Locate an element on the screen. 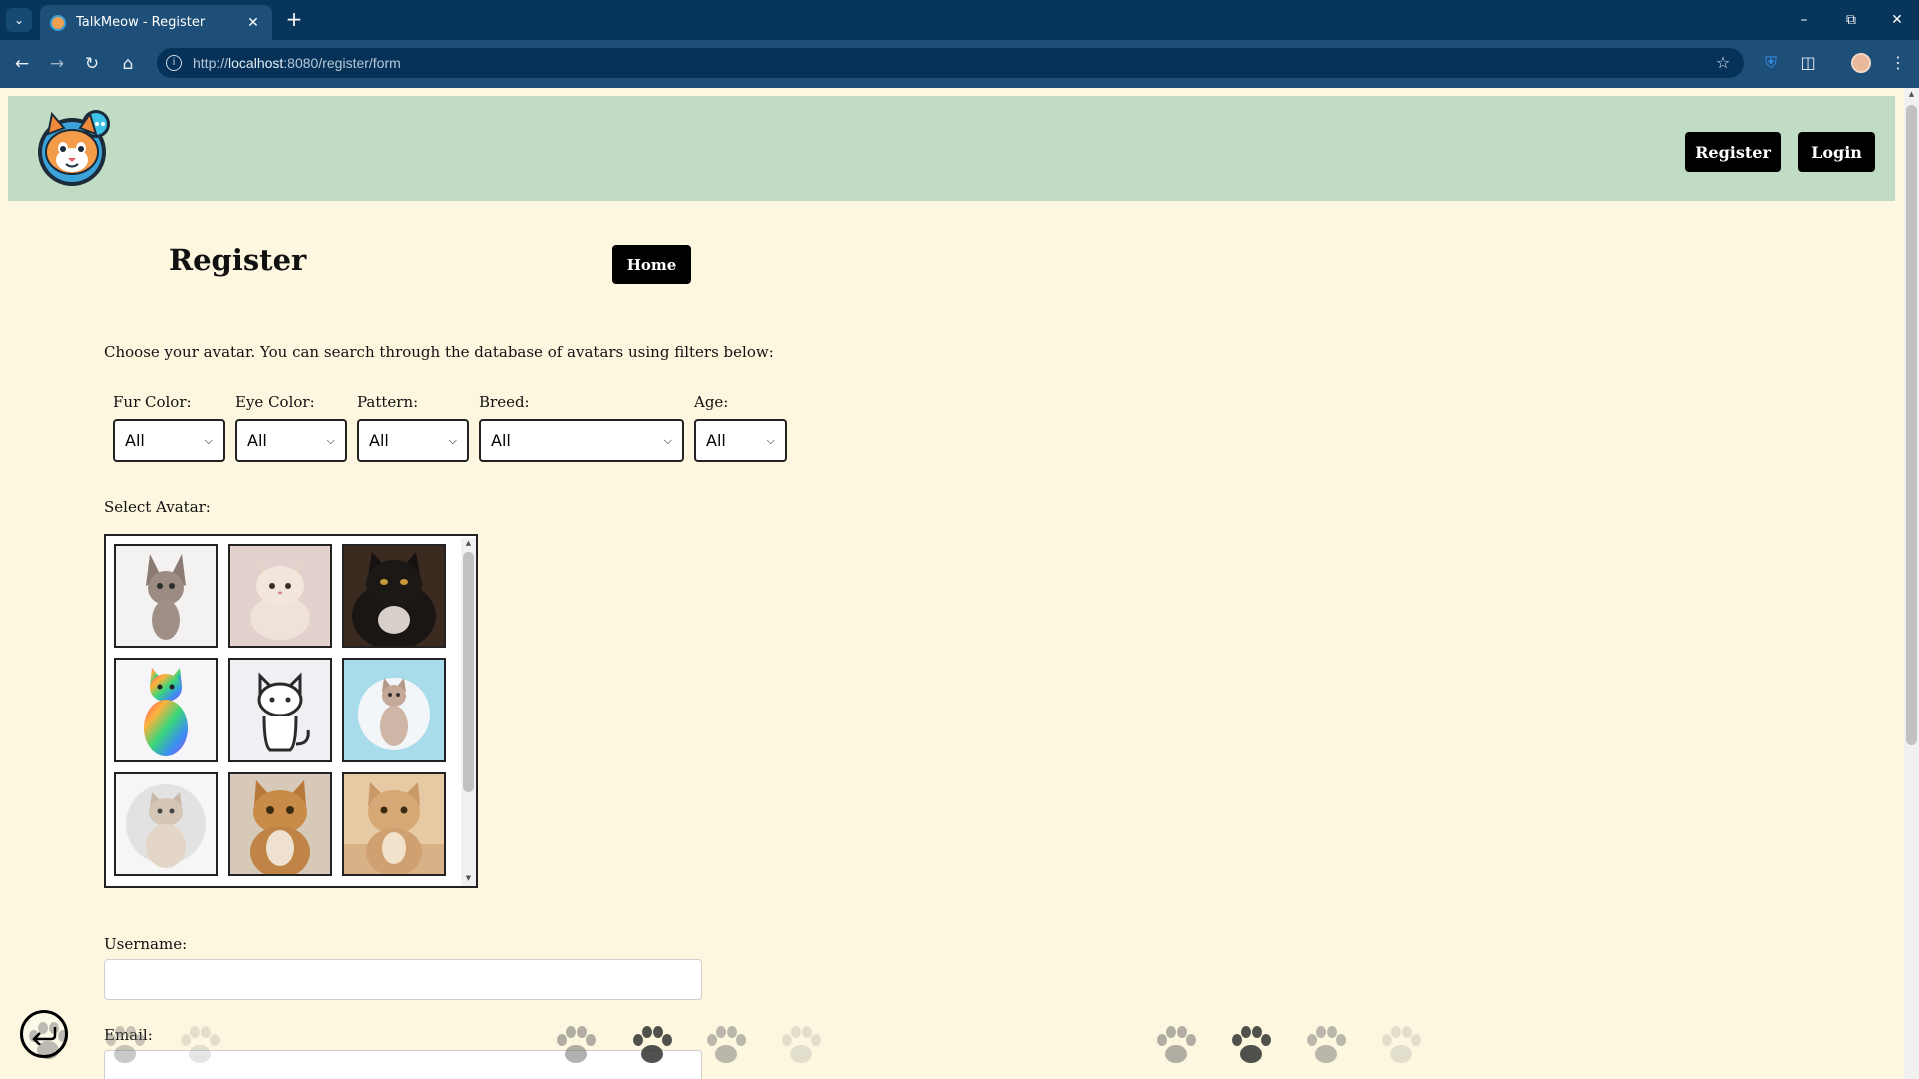  avatar-scroll-thumb is located at coordinates (468, 672).